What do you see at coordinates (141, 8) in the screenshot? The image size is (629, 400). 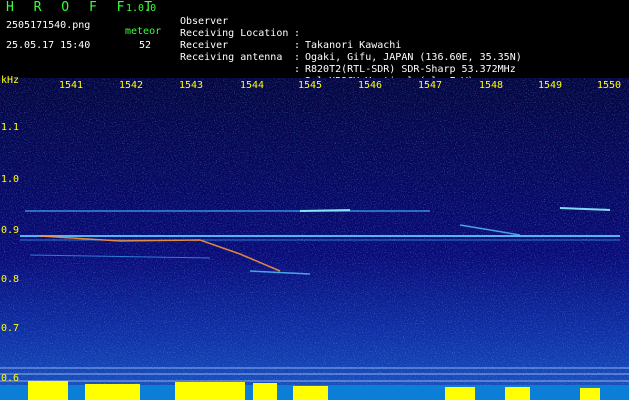 I see `app-version: 1.0.0` at bounding box center [141, 8].